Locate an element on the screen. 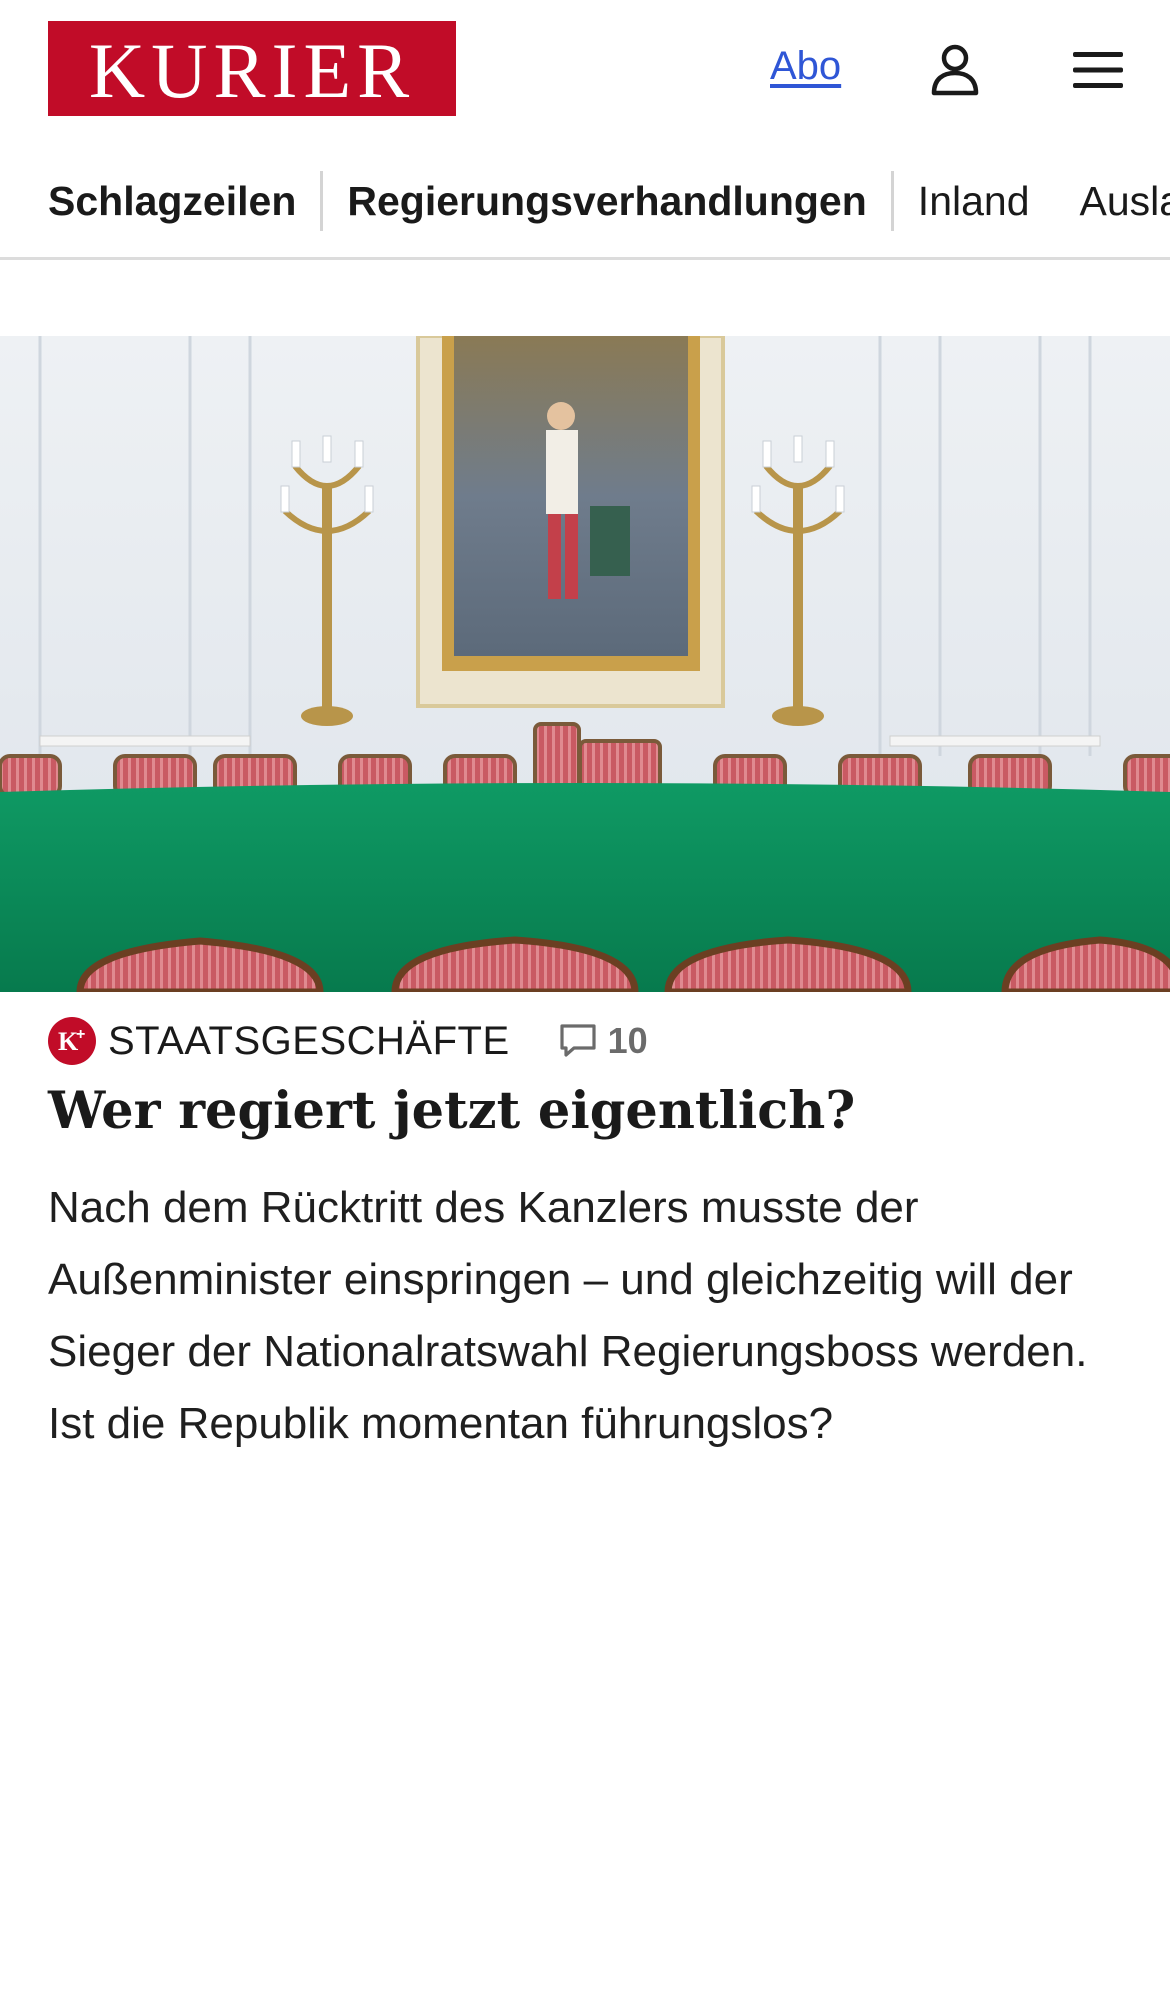  article-meta: K + STAATSGESCHÄFTE 10 is located at coordinates (348, 1041).